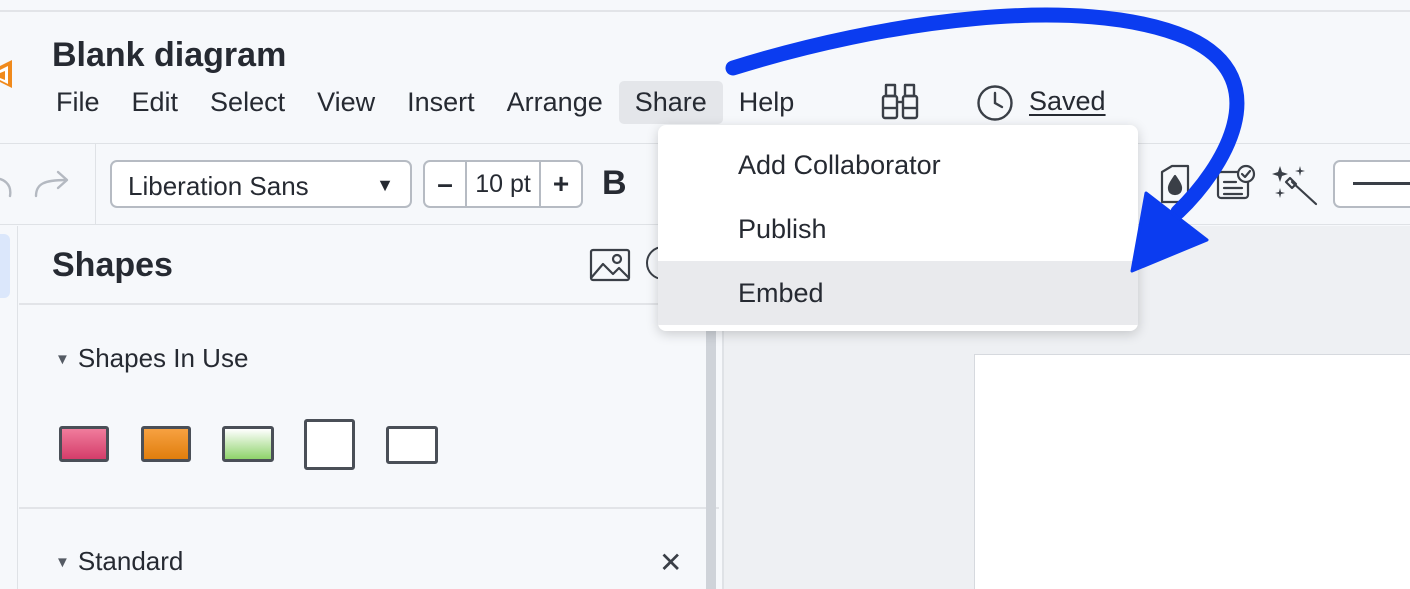 This screenshot has width=1410, height=589. I want to click on binoculars-icon, so click(900, 101).